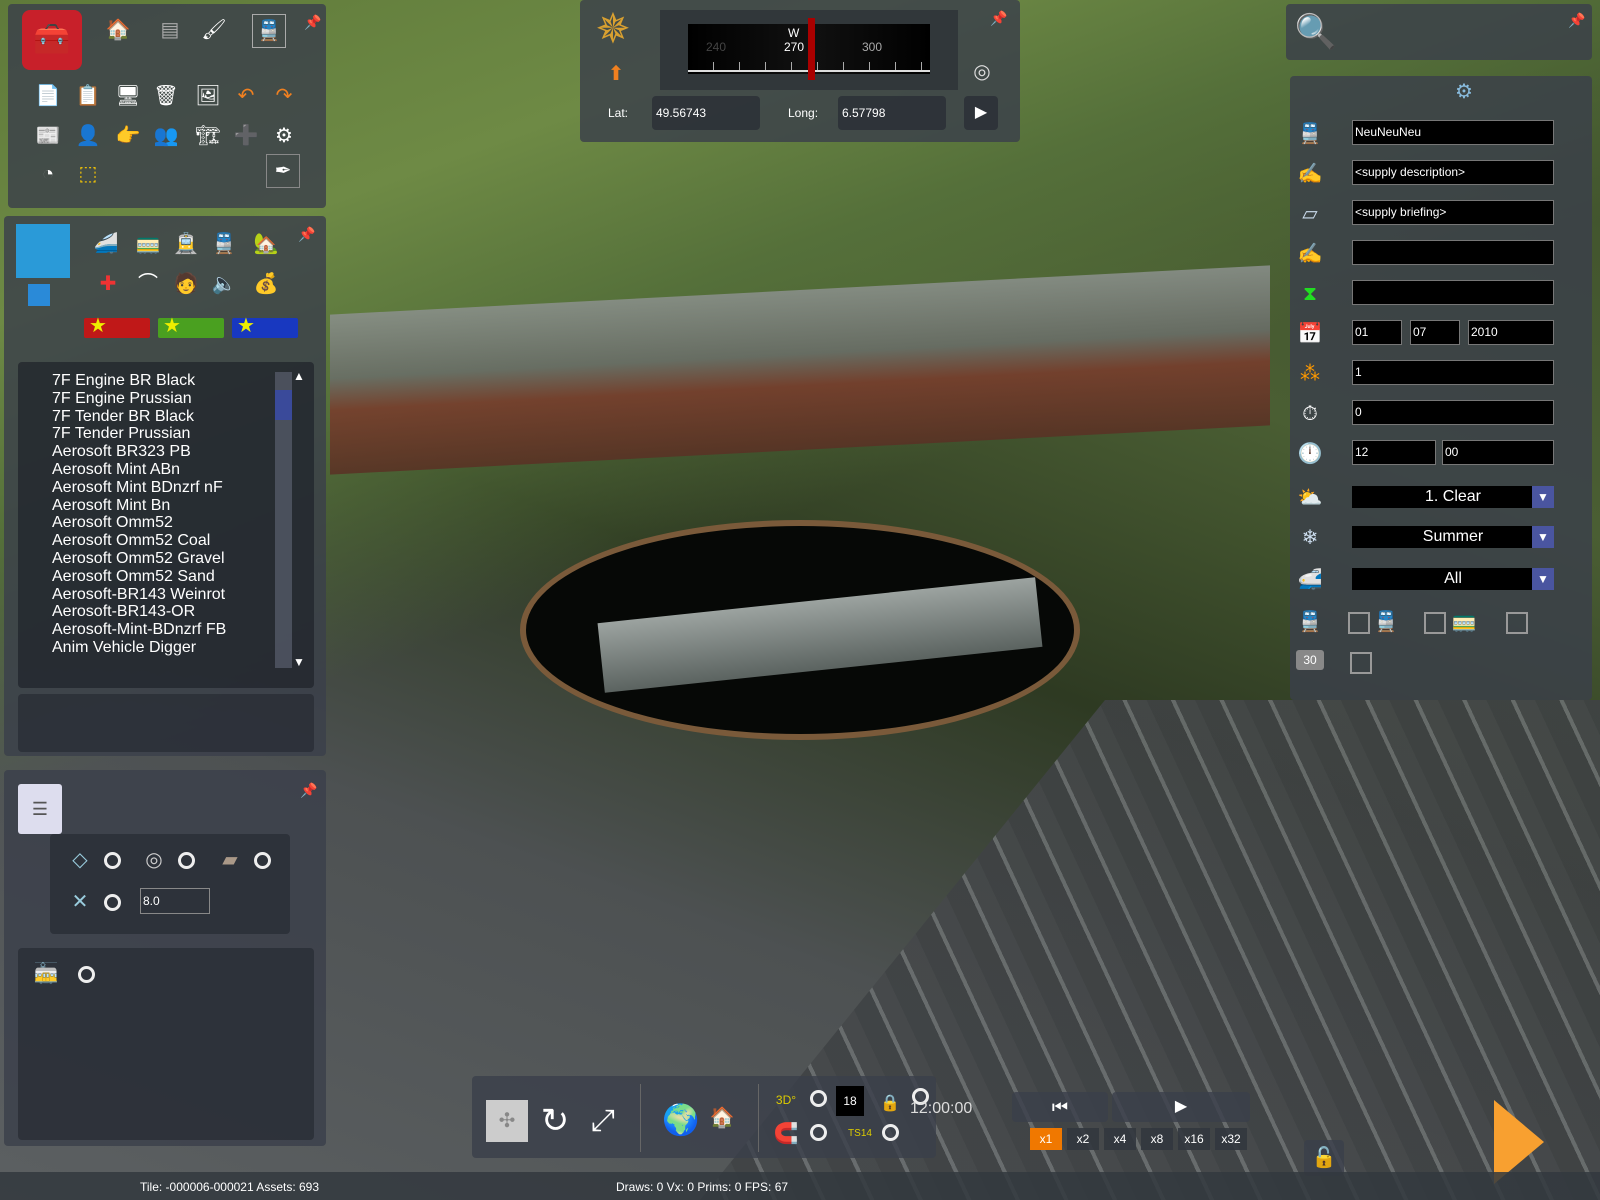 The image size is (1600, 1200). What do you see at coordinates (52, 40) in the screenshot?
I see `toolbox-icon: 🧰` at bounding box center [52, 40].